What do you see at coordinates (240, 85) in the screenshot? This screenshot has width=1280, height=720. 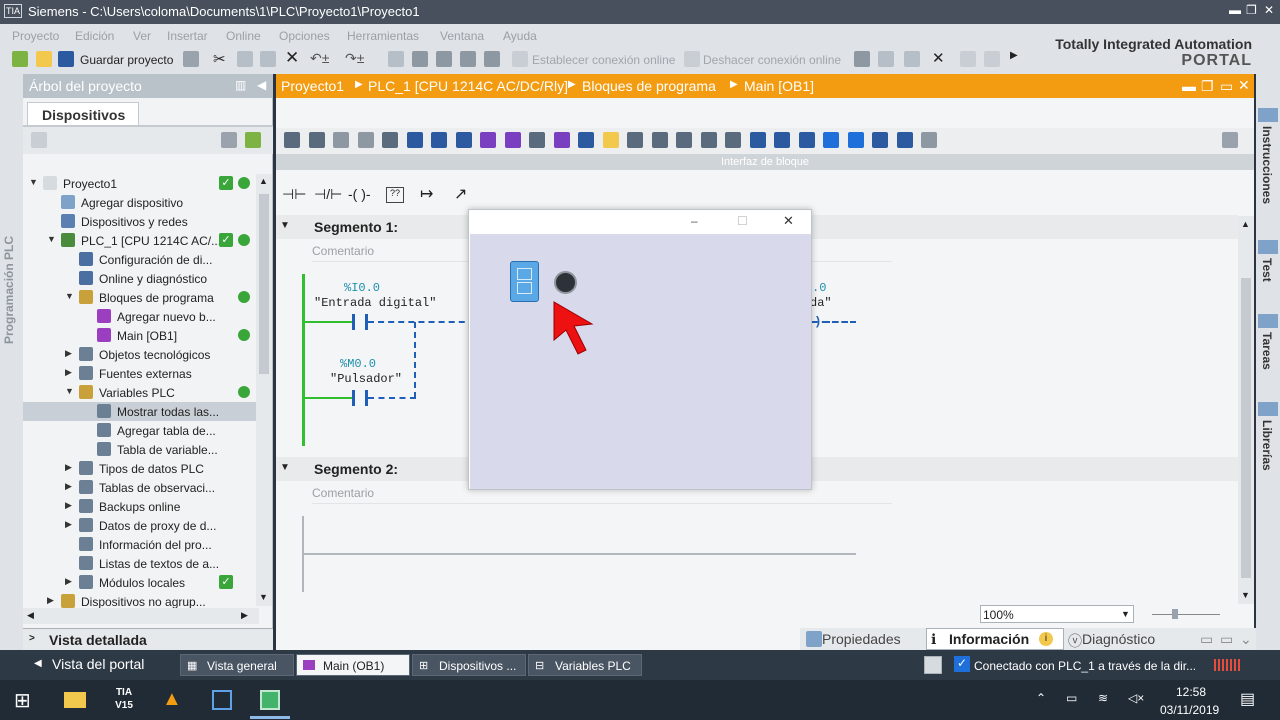 I see `pin-icon: ▥` at bounding box center [240, 85].